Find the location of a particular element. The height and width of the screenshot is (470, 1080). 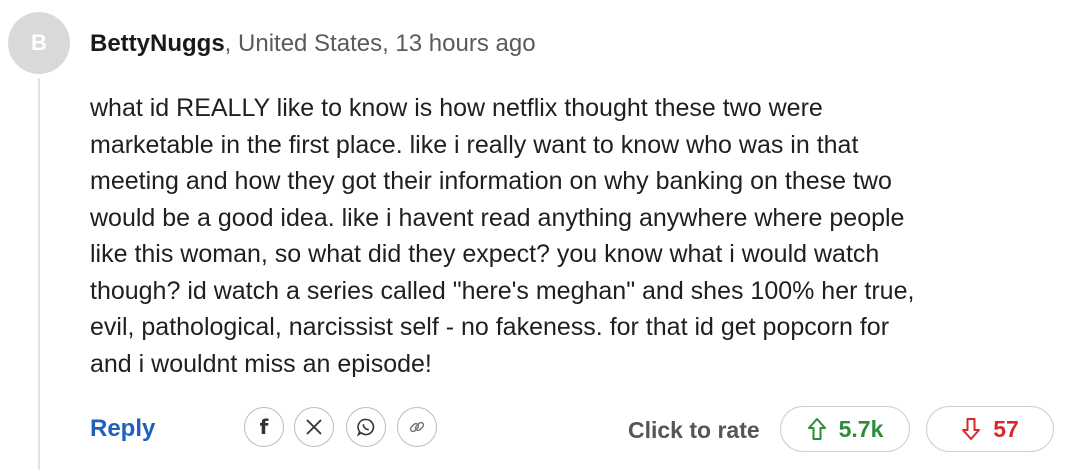

location-time: , United States, 13 hours ago is located at coordinates (380, 43).